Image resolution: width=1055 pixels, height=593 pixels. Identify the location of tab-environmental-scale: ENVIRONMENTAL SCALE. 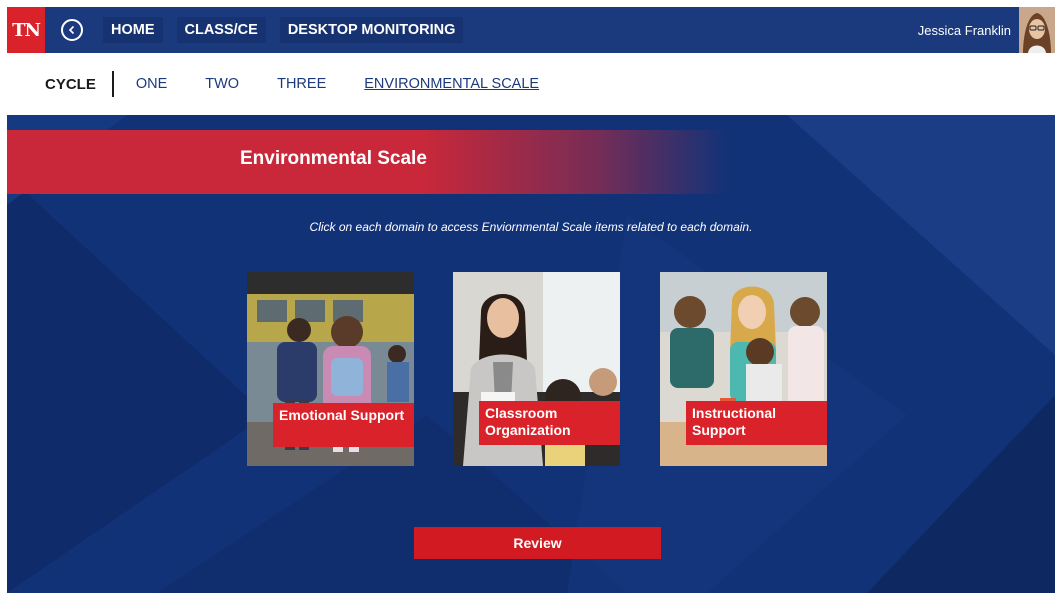
(451, 84).